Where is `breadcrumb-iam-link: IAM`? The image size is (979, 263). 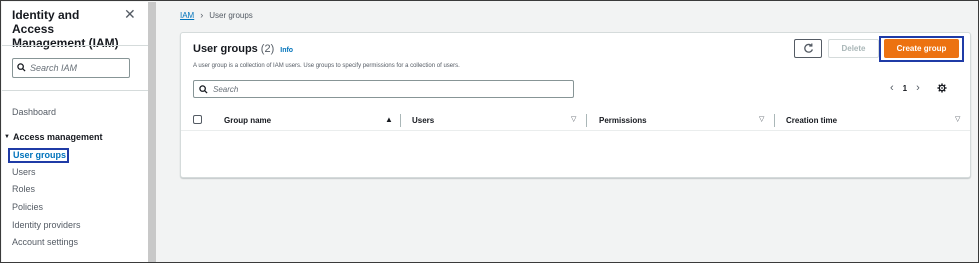 breadcrumb-iam-link: IAM is located at coordinates (187, 15).